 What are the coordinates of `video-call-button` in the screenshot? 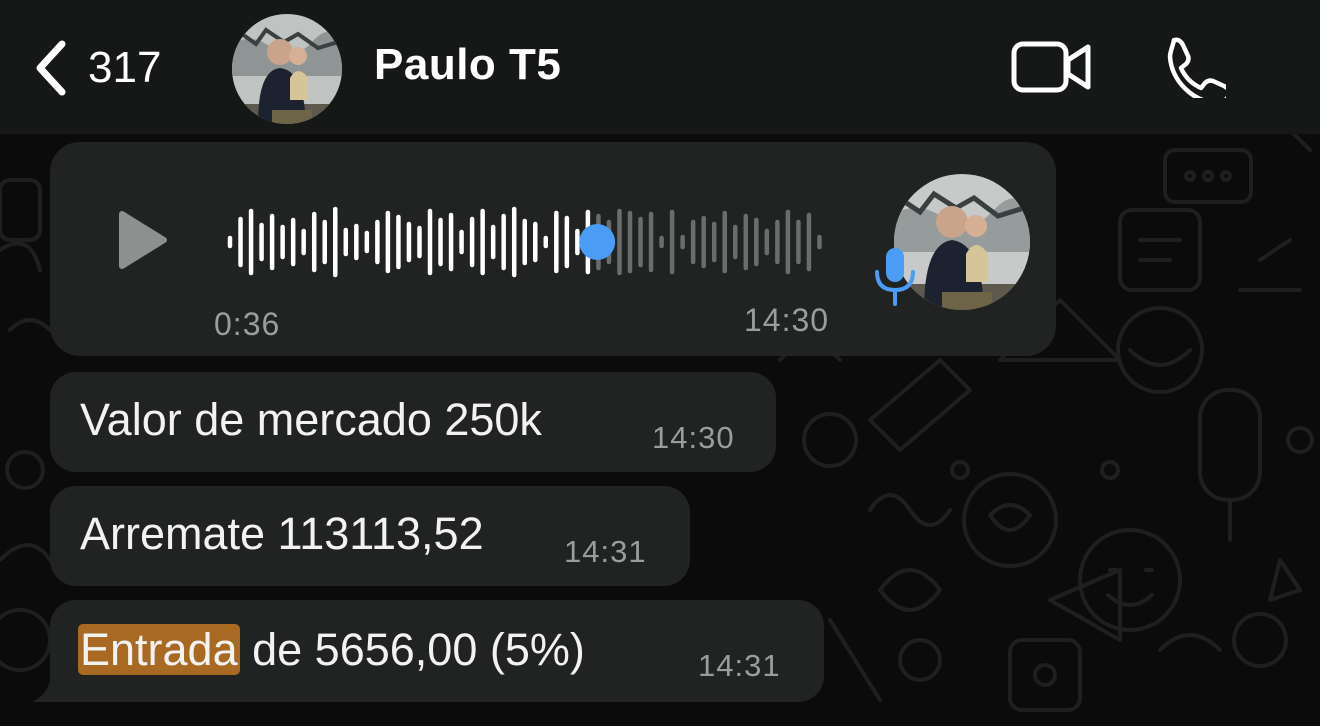 It's located at (1051, 67).